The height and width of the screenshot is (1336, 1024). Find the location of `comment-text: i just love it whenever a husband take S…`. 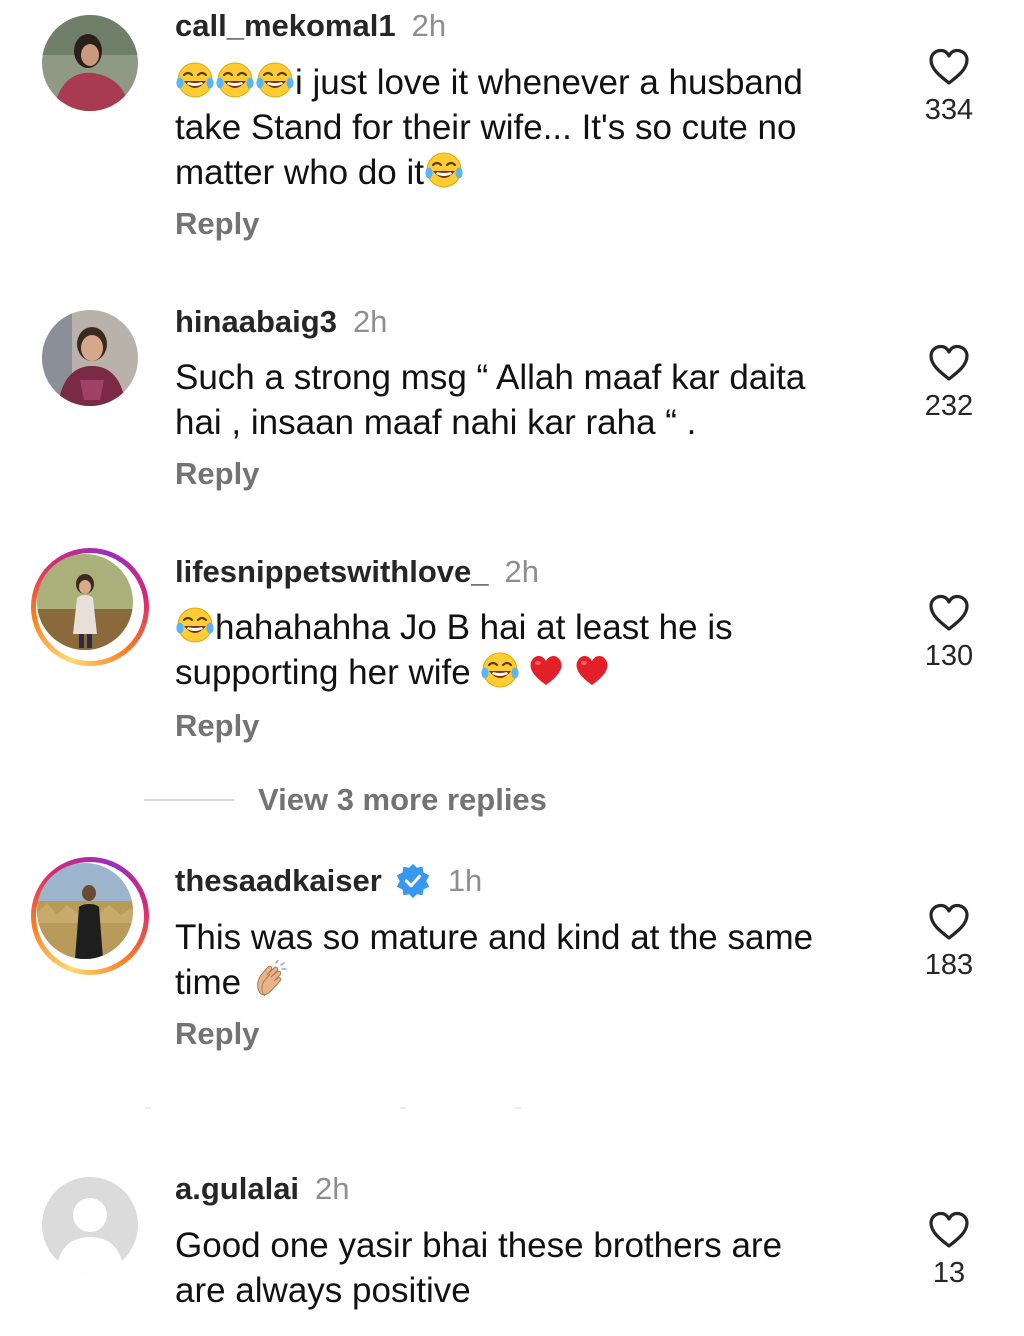

comment-text: i just love it whenever a husband take S… is located at coordinates (535, 127).